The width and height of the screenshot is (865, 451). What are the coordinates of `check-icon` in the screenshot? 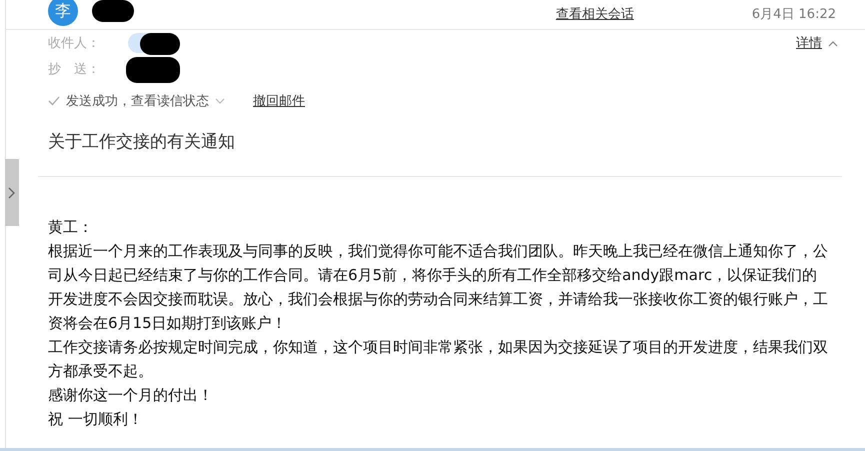 It's located at (54, 101).